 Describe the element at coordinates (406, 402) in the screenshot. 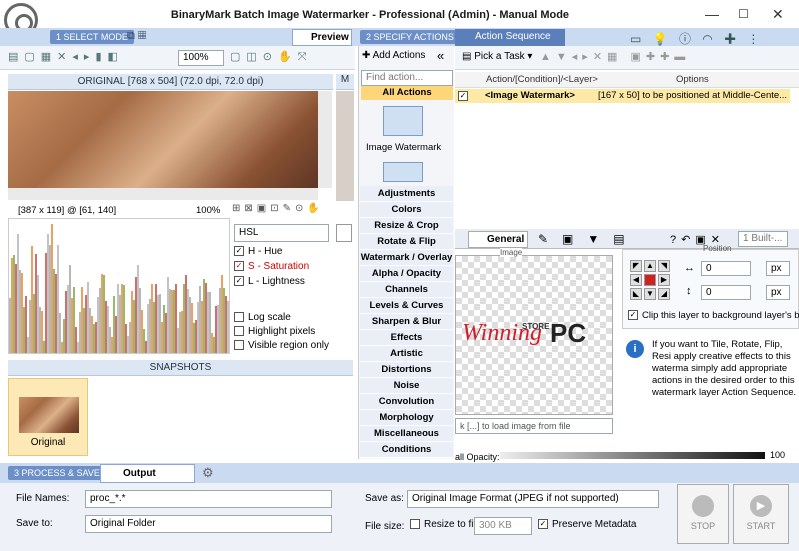

I see `action-category-convolution: Convolution` at that location.